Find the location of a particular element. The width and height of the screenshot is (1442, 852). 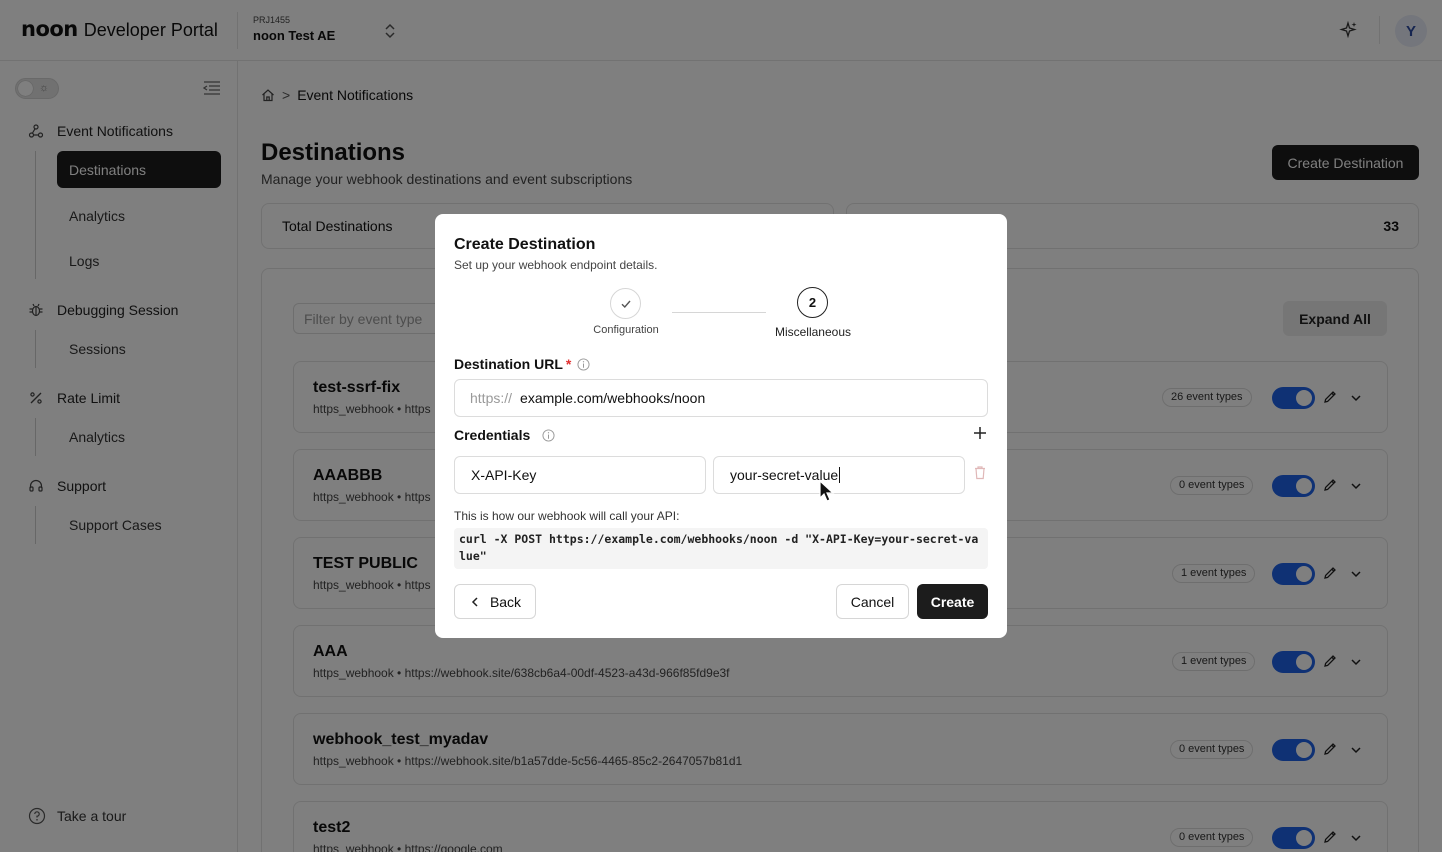

chevron-left-icon is located at coordinates (474, 601).